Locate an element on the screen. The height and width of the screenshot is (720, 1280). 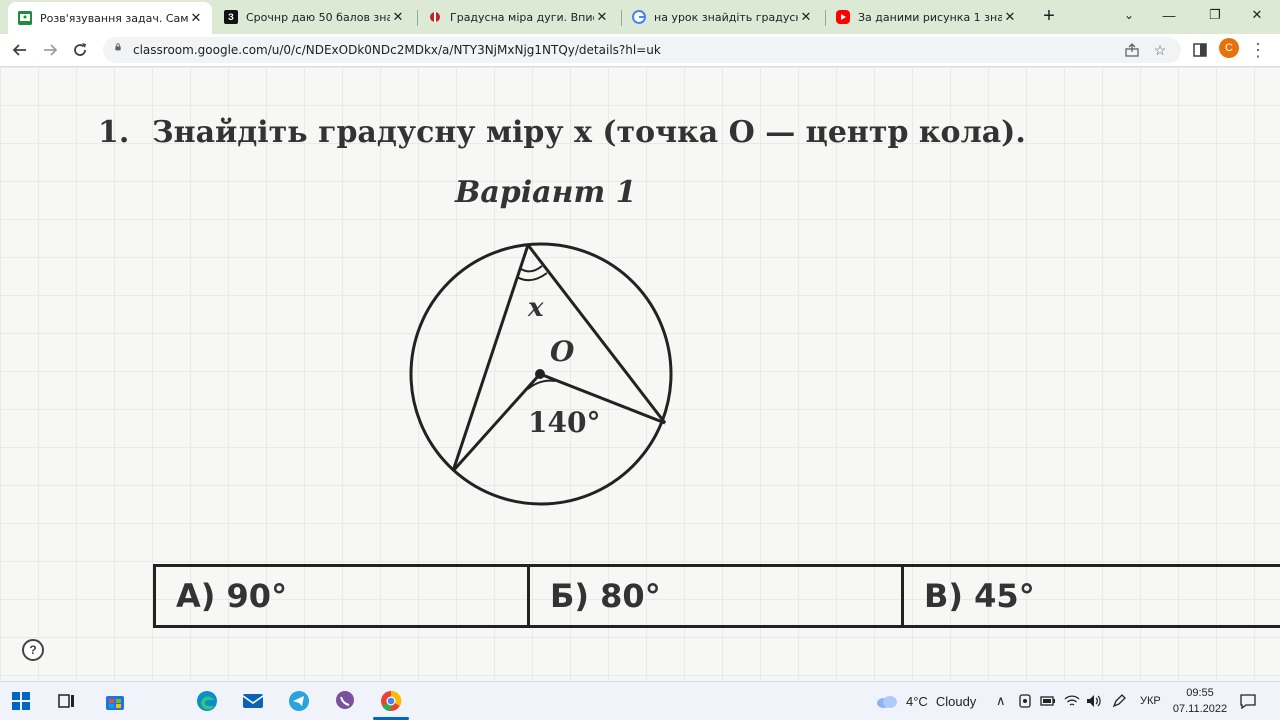
inscribed-angle-arc-inner is located at coordinates (531, 269).